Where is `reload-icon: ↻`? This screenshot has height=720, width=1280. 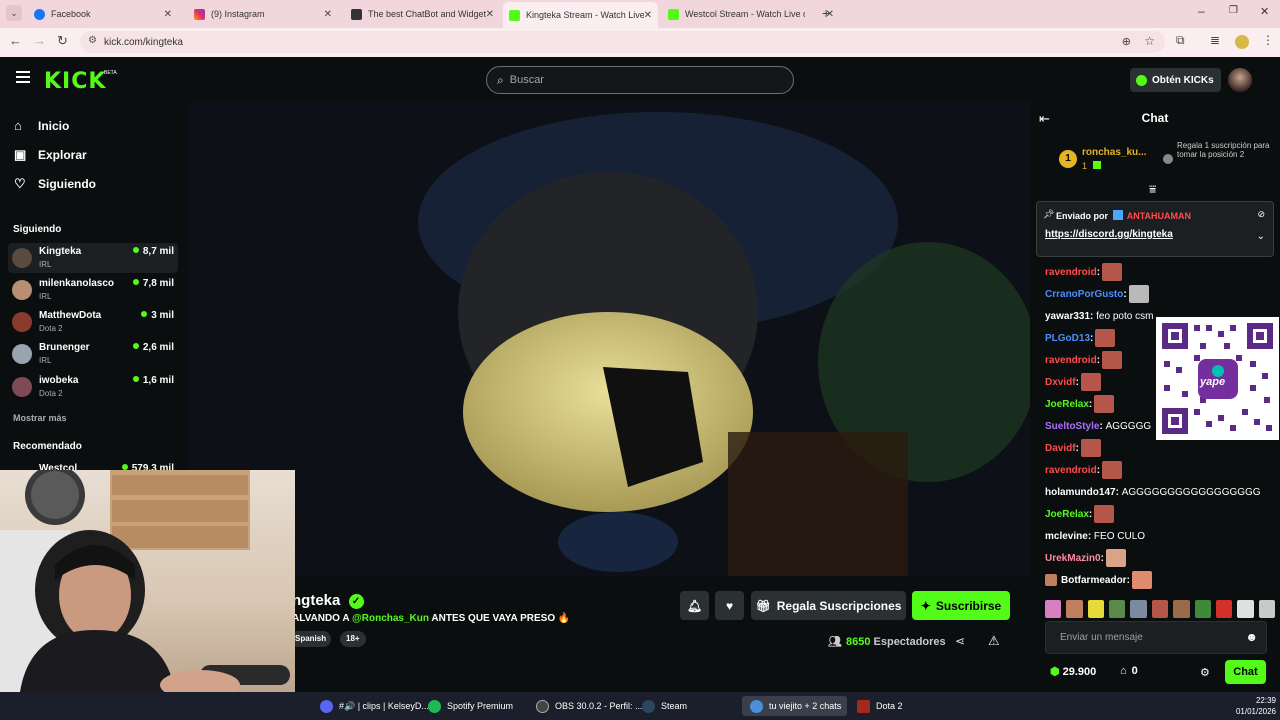
reload-icon: ↻ is located at coordinates (62, 41).